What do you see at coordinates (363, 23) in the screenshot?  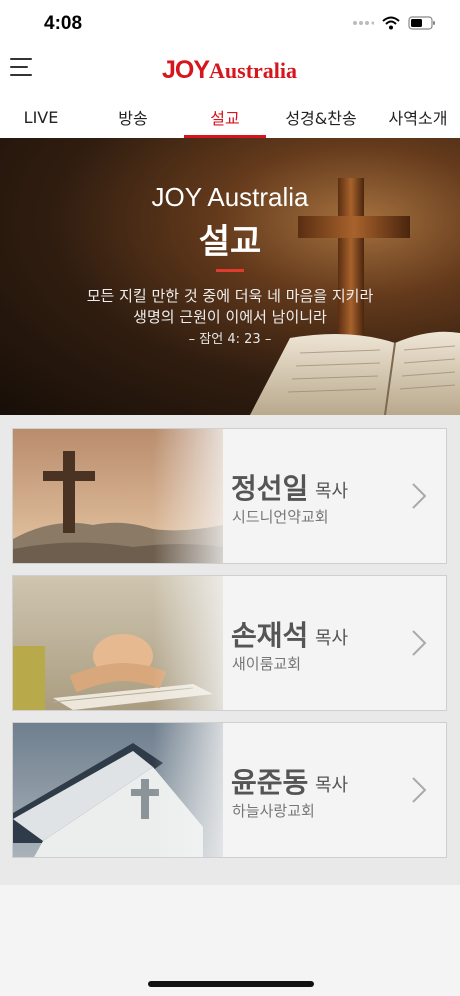 I see `signal-icon` at bounding box center [363, 23].